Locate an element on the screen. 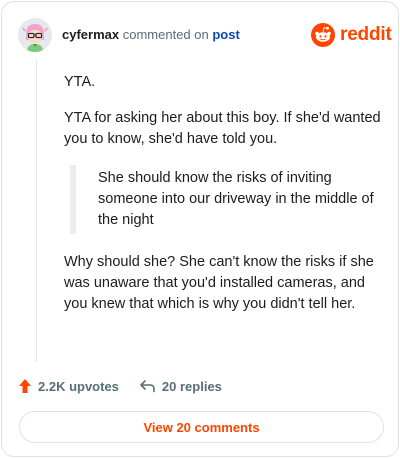  upvote-count: 2.2K upvotes is located at coordinates (78, 386).